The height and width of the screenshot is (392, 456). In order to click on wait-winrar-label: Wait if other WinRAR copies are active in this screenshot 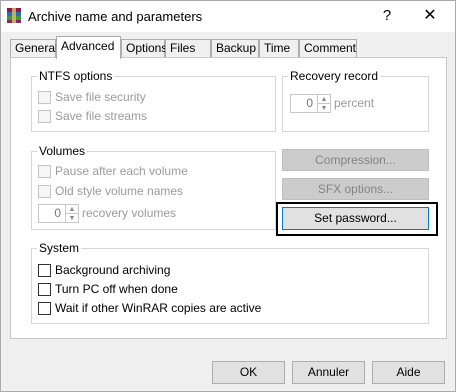, I will do `click(158, 308)`.